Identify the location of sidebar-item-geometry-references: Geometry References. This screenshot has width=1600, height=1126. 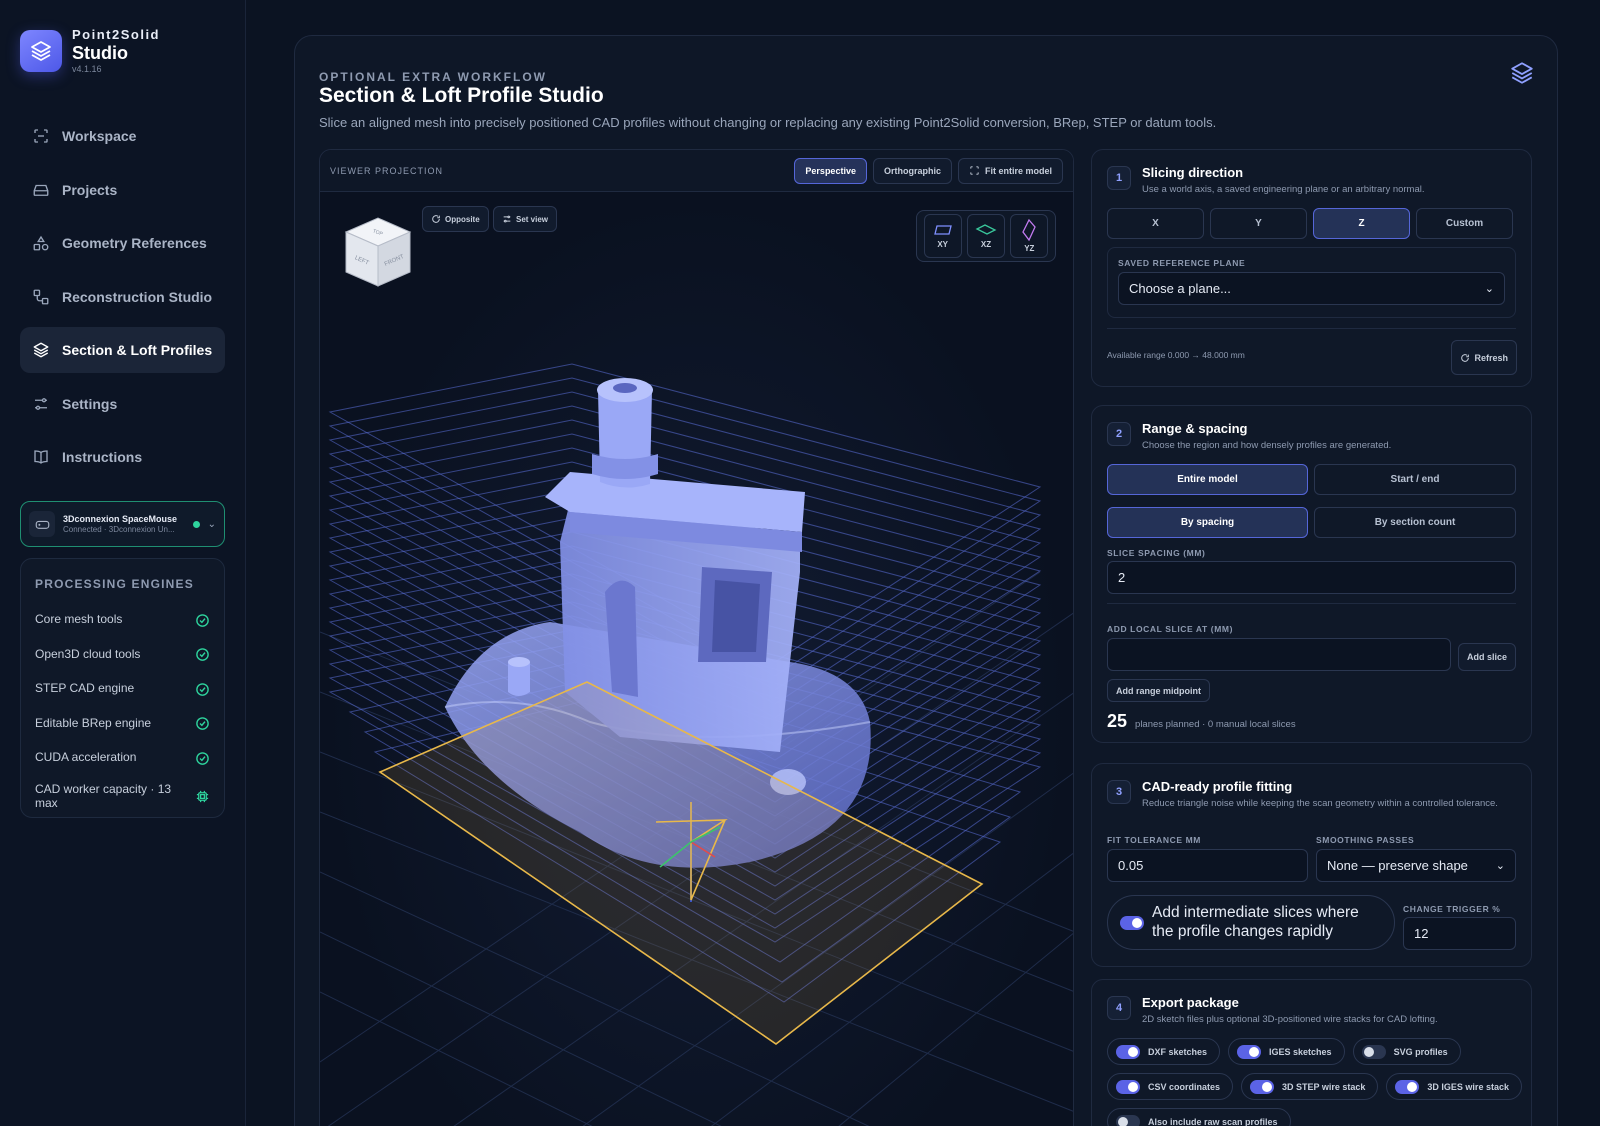
(122, 243).